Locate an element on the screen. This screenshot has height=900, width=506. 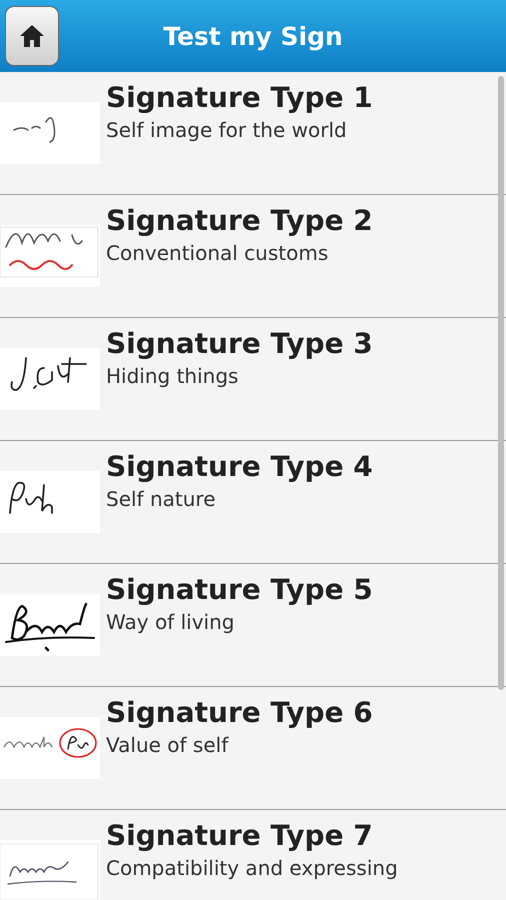
item-subtitle: Hiding things is located at coordinates (173, 376).